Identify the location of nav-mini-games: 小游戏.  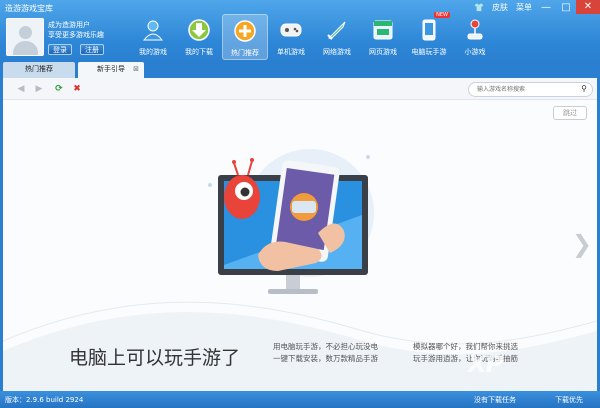
(475, 37).